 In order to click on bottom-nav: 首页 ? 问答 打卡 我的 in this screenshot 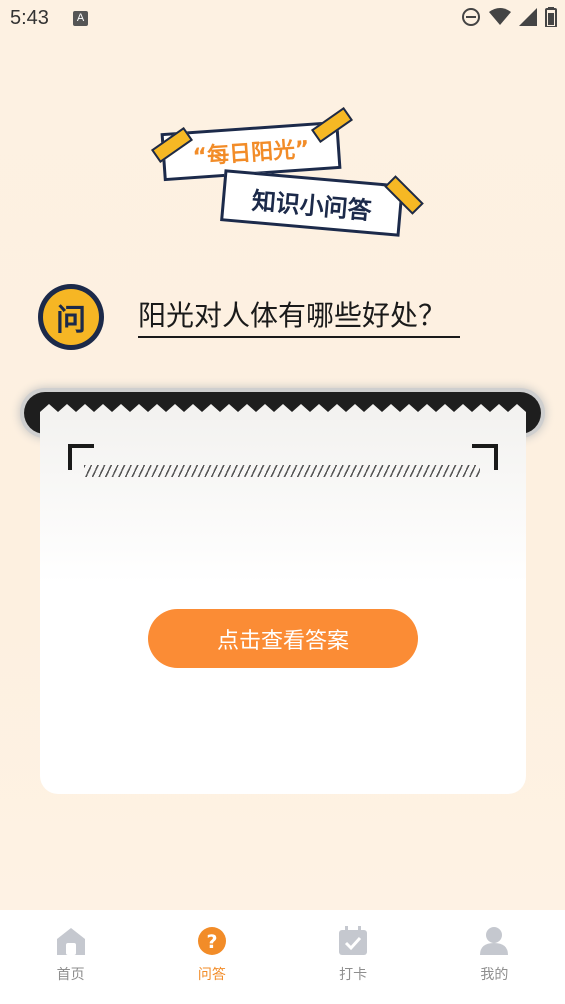, I will do `click(282, 957)`.